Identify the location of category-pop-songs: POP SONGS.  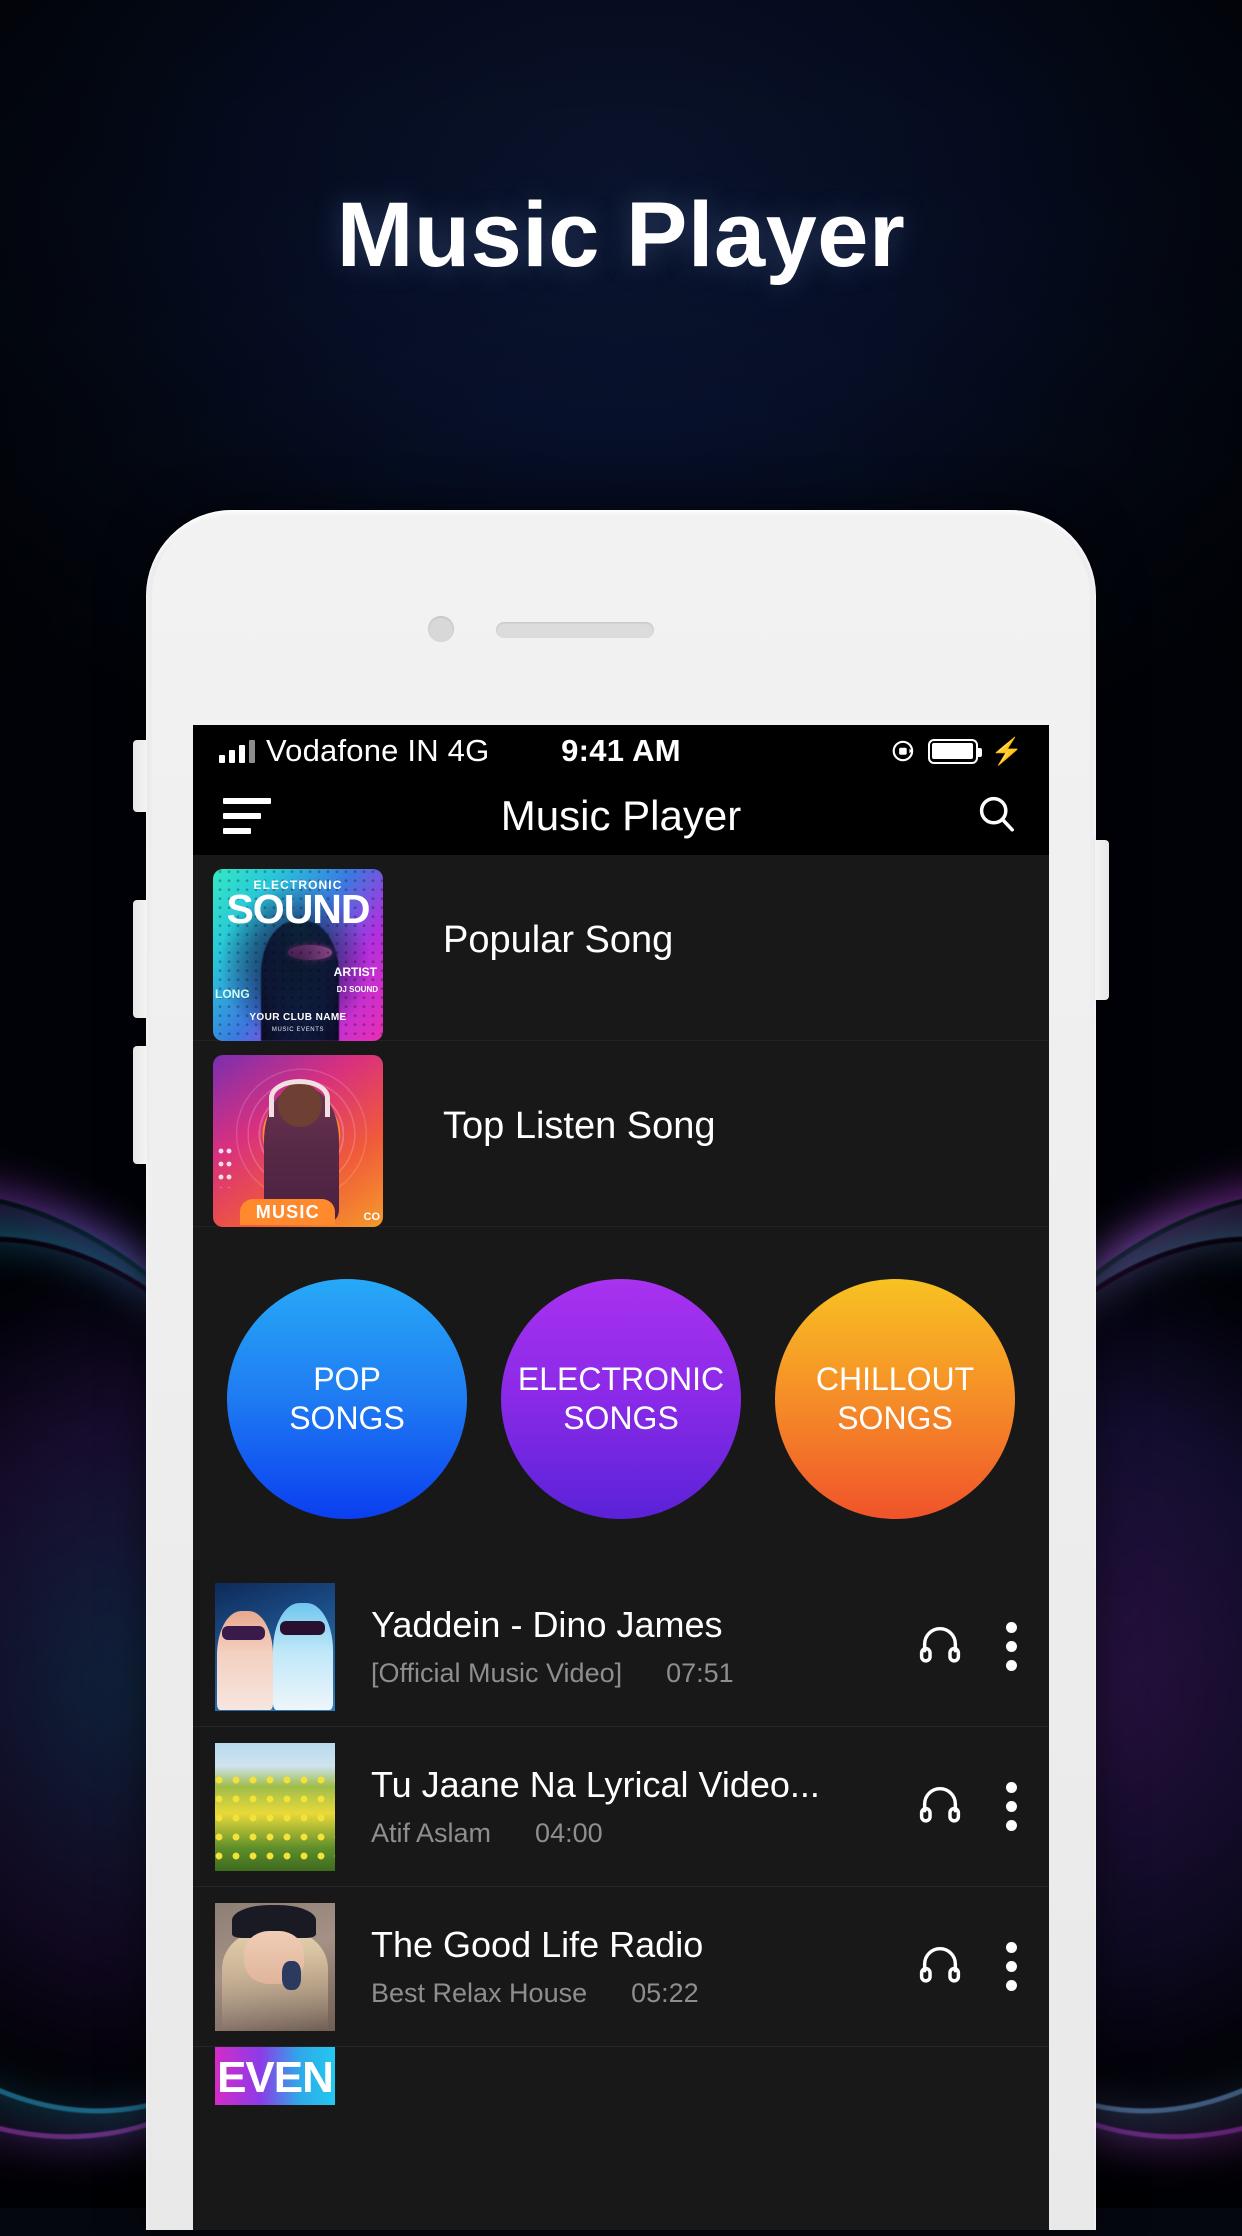
(347, 1399).